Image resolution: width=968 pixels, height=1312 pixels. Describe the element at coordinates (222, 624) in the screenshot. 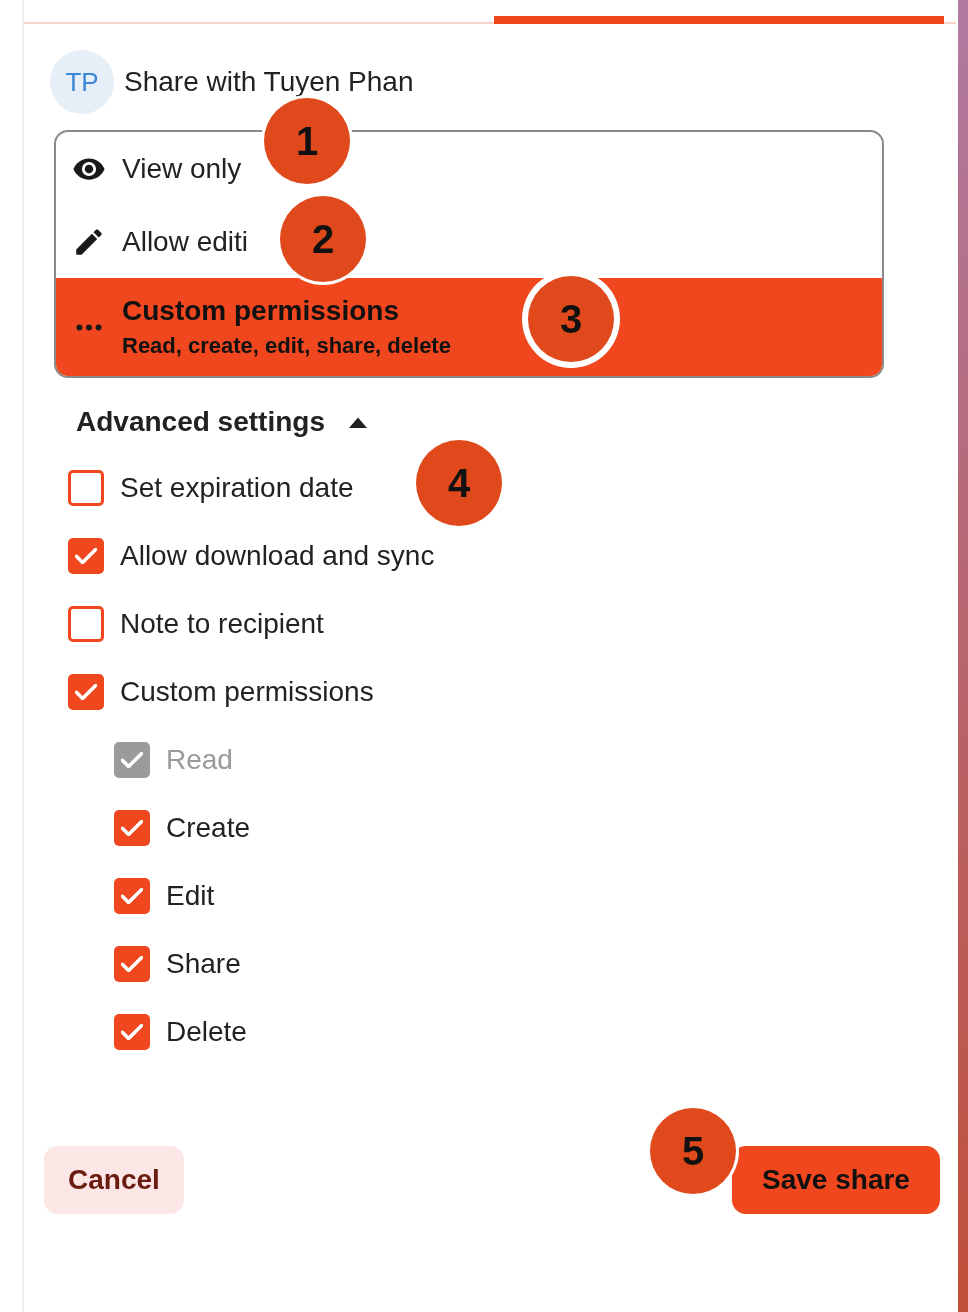

I see `checkbox-label: Note to recipient` at that location.